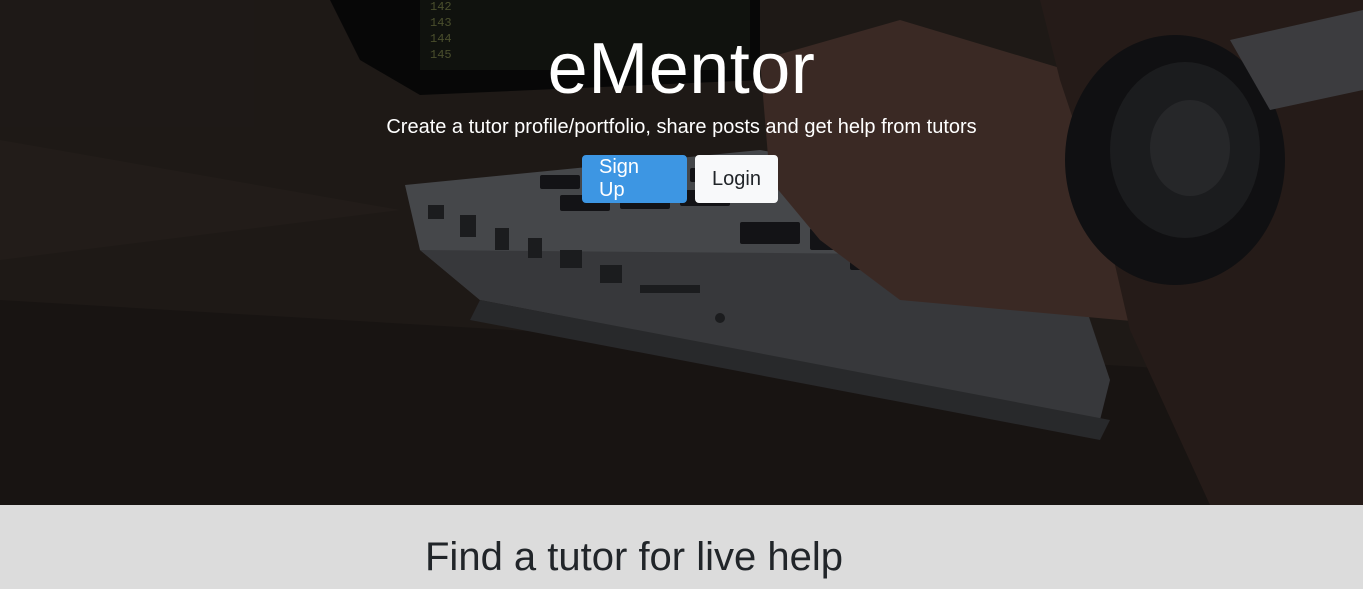 This screenshot has width=1363, height=589. What do you see at coordinates (634, 557) in the screenshot?
I see `section-heading: Find a tutor for live help` at bounding box center [634, 557].